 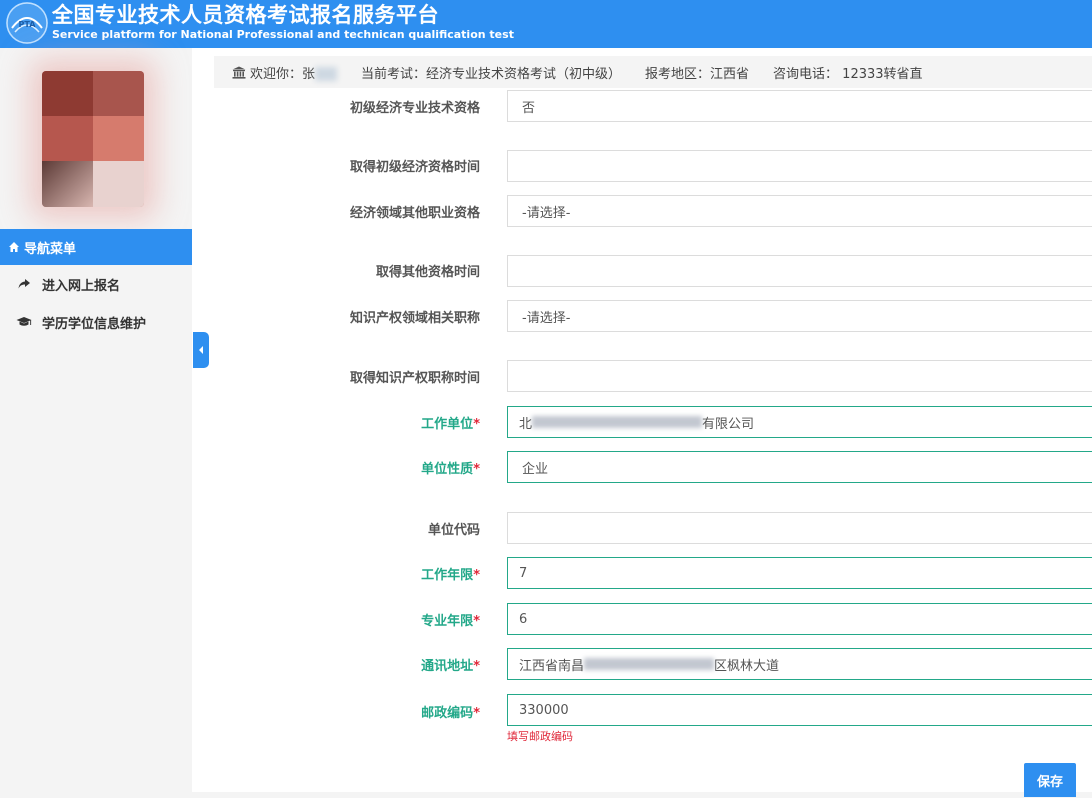 What do you see at coordinates (526, 424) in the screenshot?
I see `employer-prefix: 北` at bounding box center [526, 424].